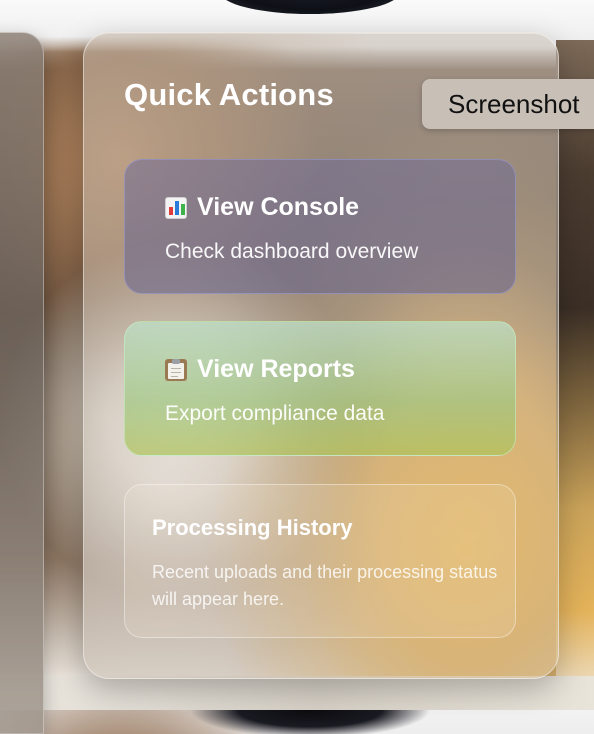 The image size is (594, 734). I want to click on view-console-title: View Console, so click(262, 207).